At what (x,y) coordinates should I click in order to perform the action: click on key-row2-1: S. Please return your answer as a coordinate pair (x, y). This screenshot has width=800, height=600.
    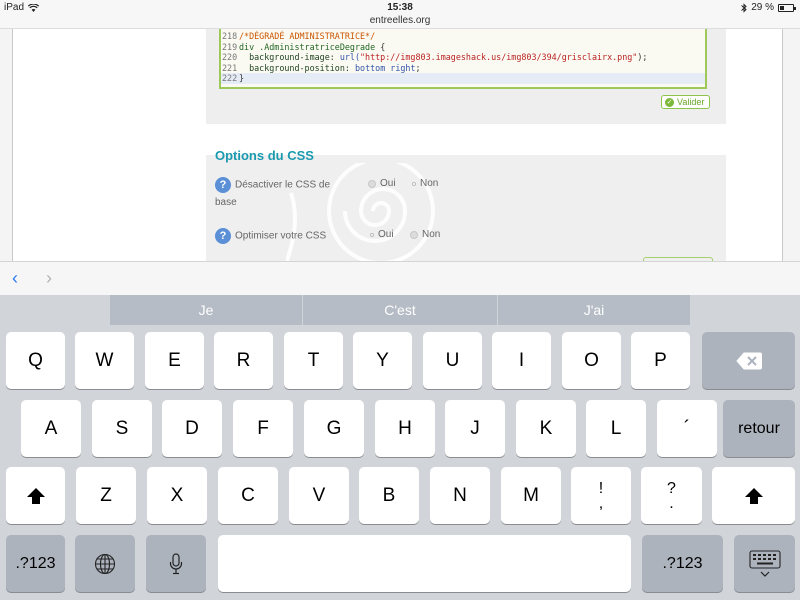
    Looking at the image, I should click on (122, 428).